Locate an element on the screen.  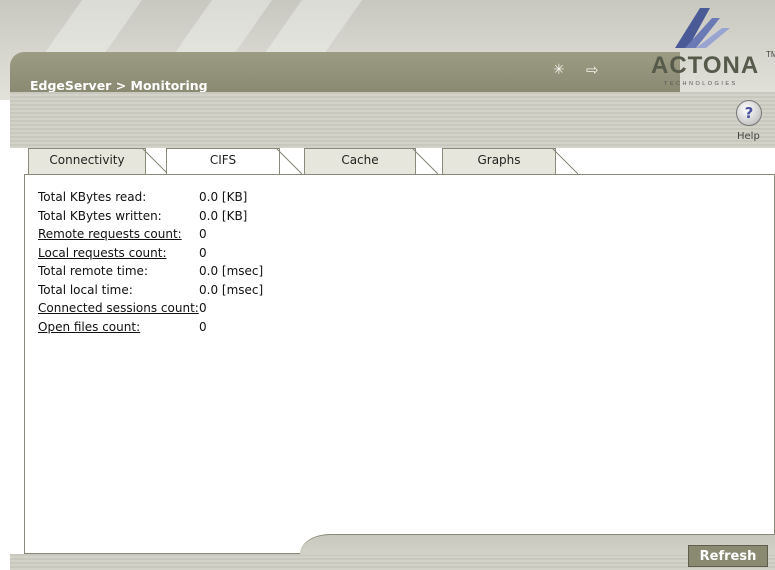
stat-label: Total local time: is located at coordinates (85, 289).